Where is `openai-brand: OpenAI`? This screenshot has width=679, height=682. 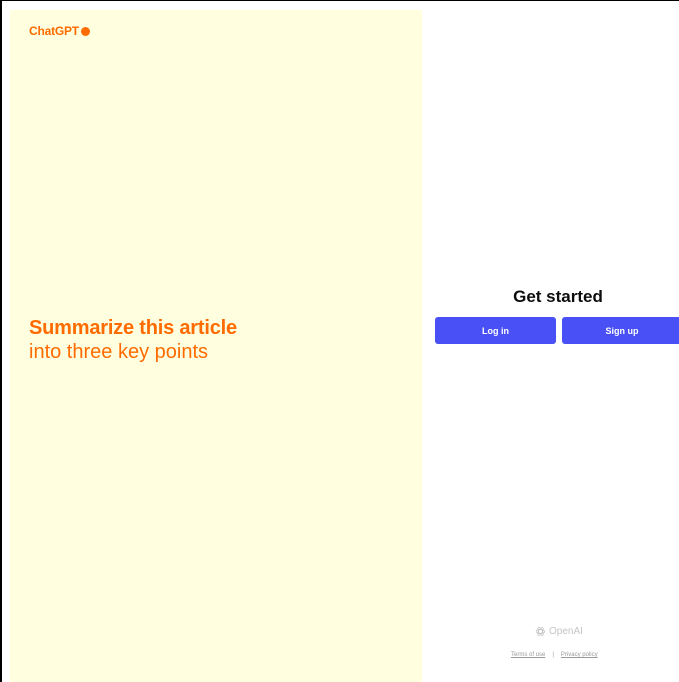 openai-brand: OpenAI is located at coordinates (559, 631).